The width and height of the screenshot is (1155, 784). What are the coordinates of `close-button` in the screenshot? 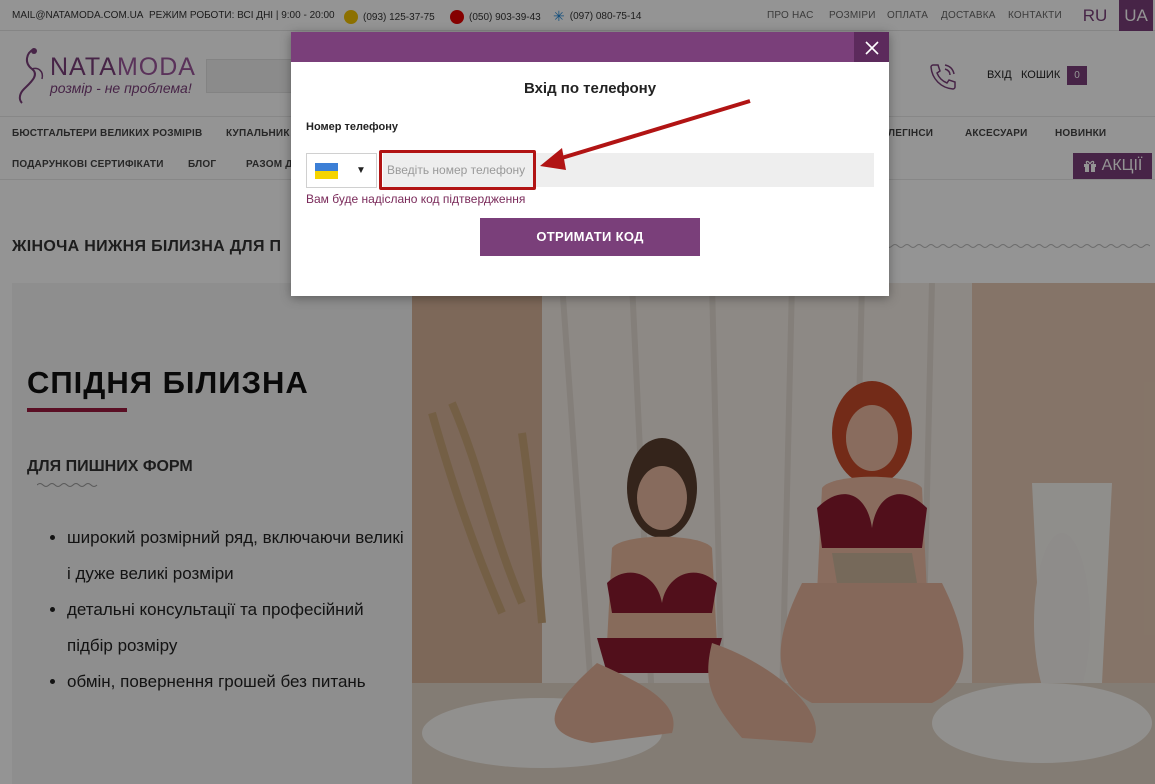 It's located at (871, 47).